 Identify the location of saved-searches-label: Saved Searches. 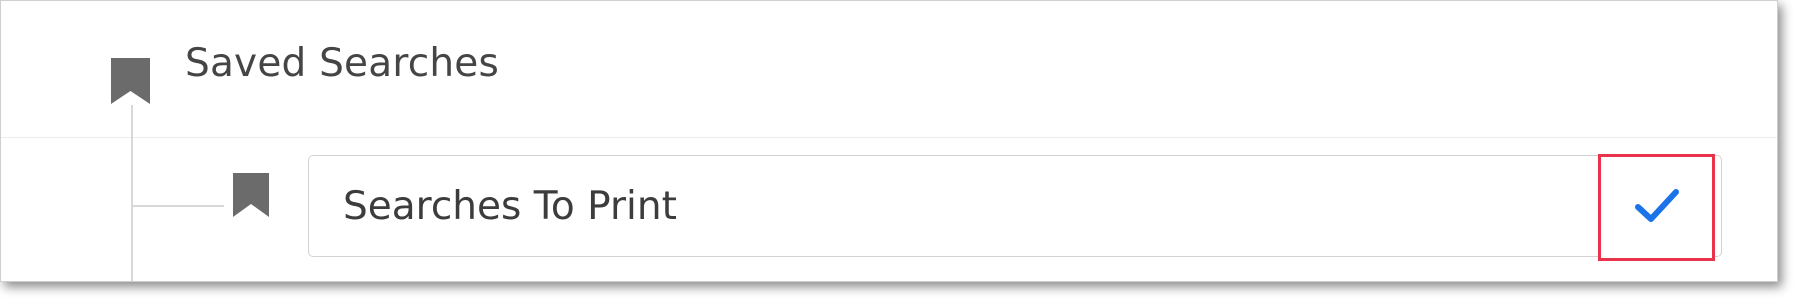
(342, 63).